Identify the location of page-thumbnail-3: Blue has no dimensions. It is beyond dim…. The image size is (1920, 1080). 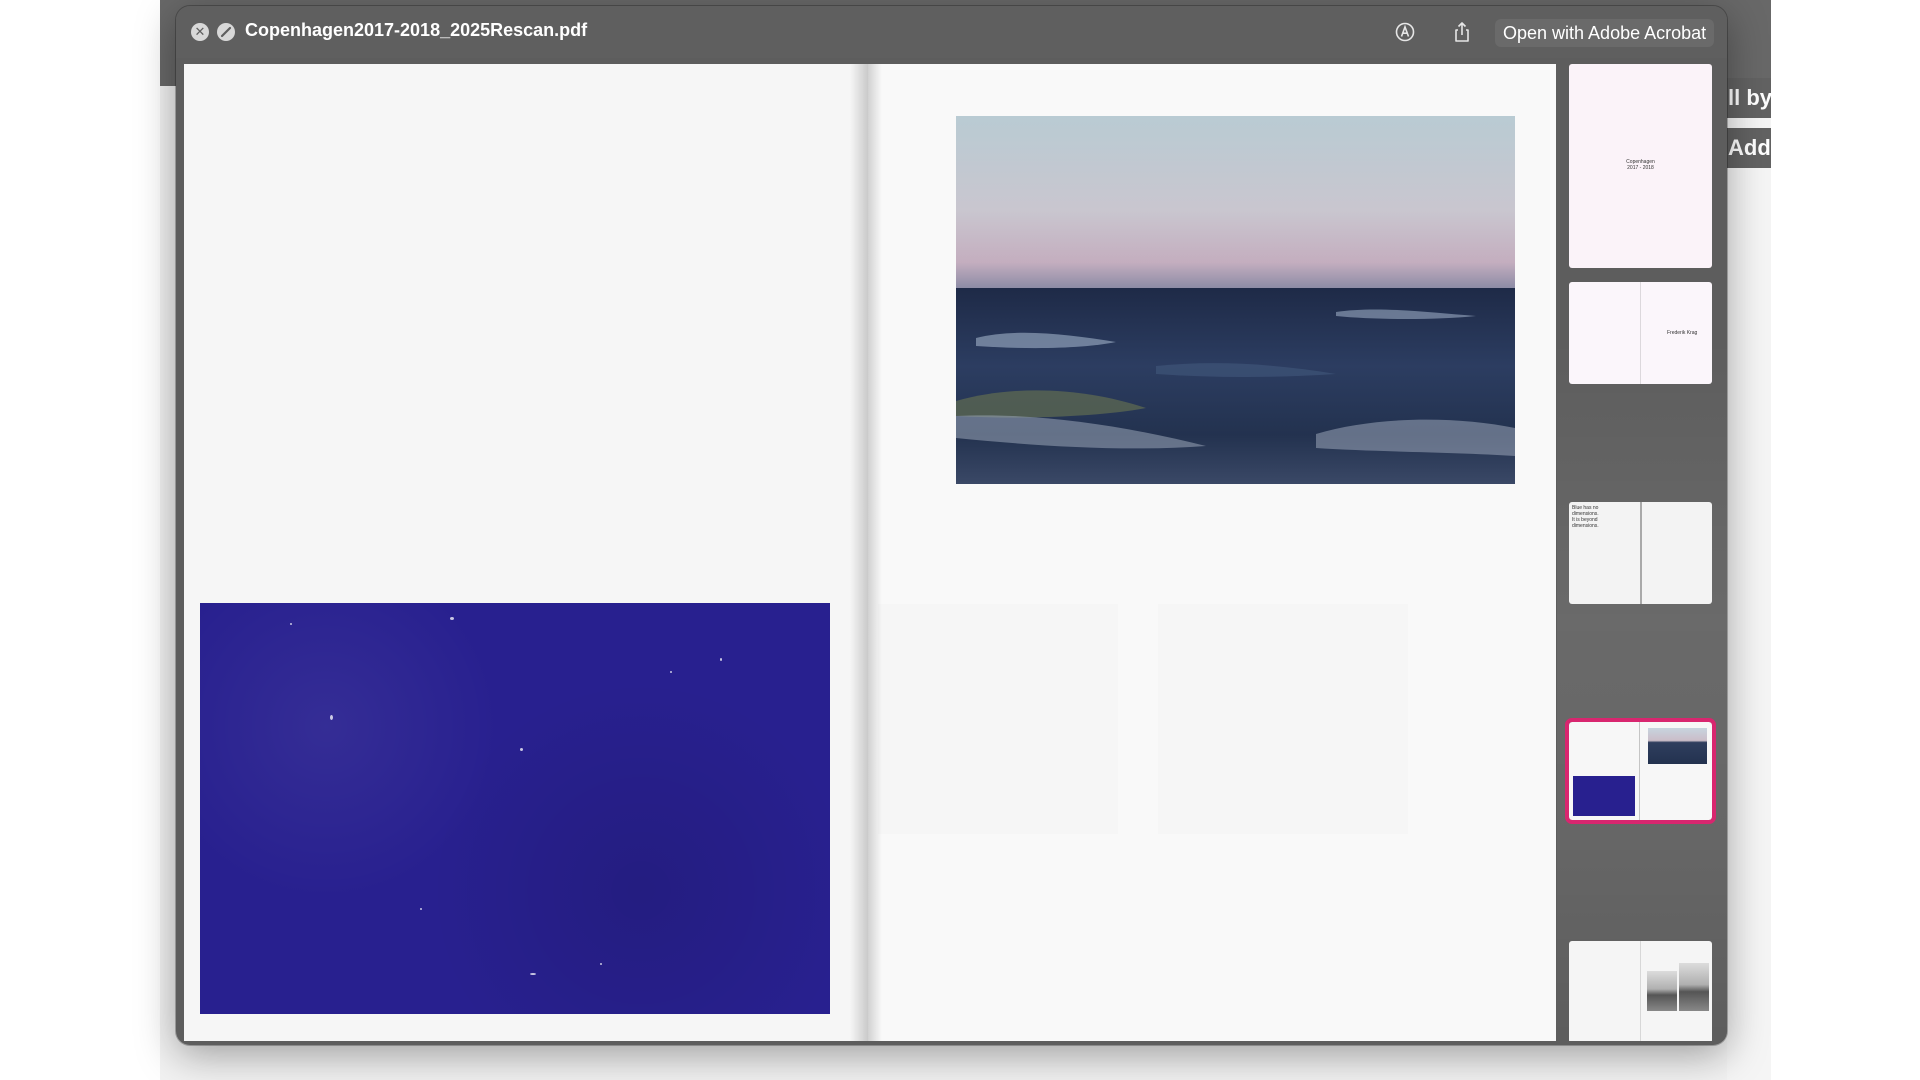
(1640, 553).